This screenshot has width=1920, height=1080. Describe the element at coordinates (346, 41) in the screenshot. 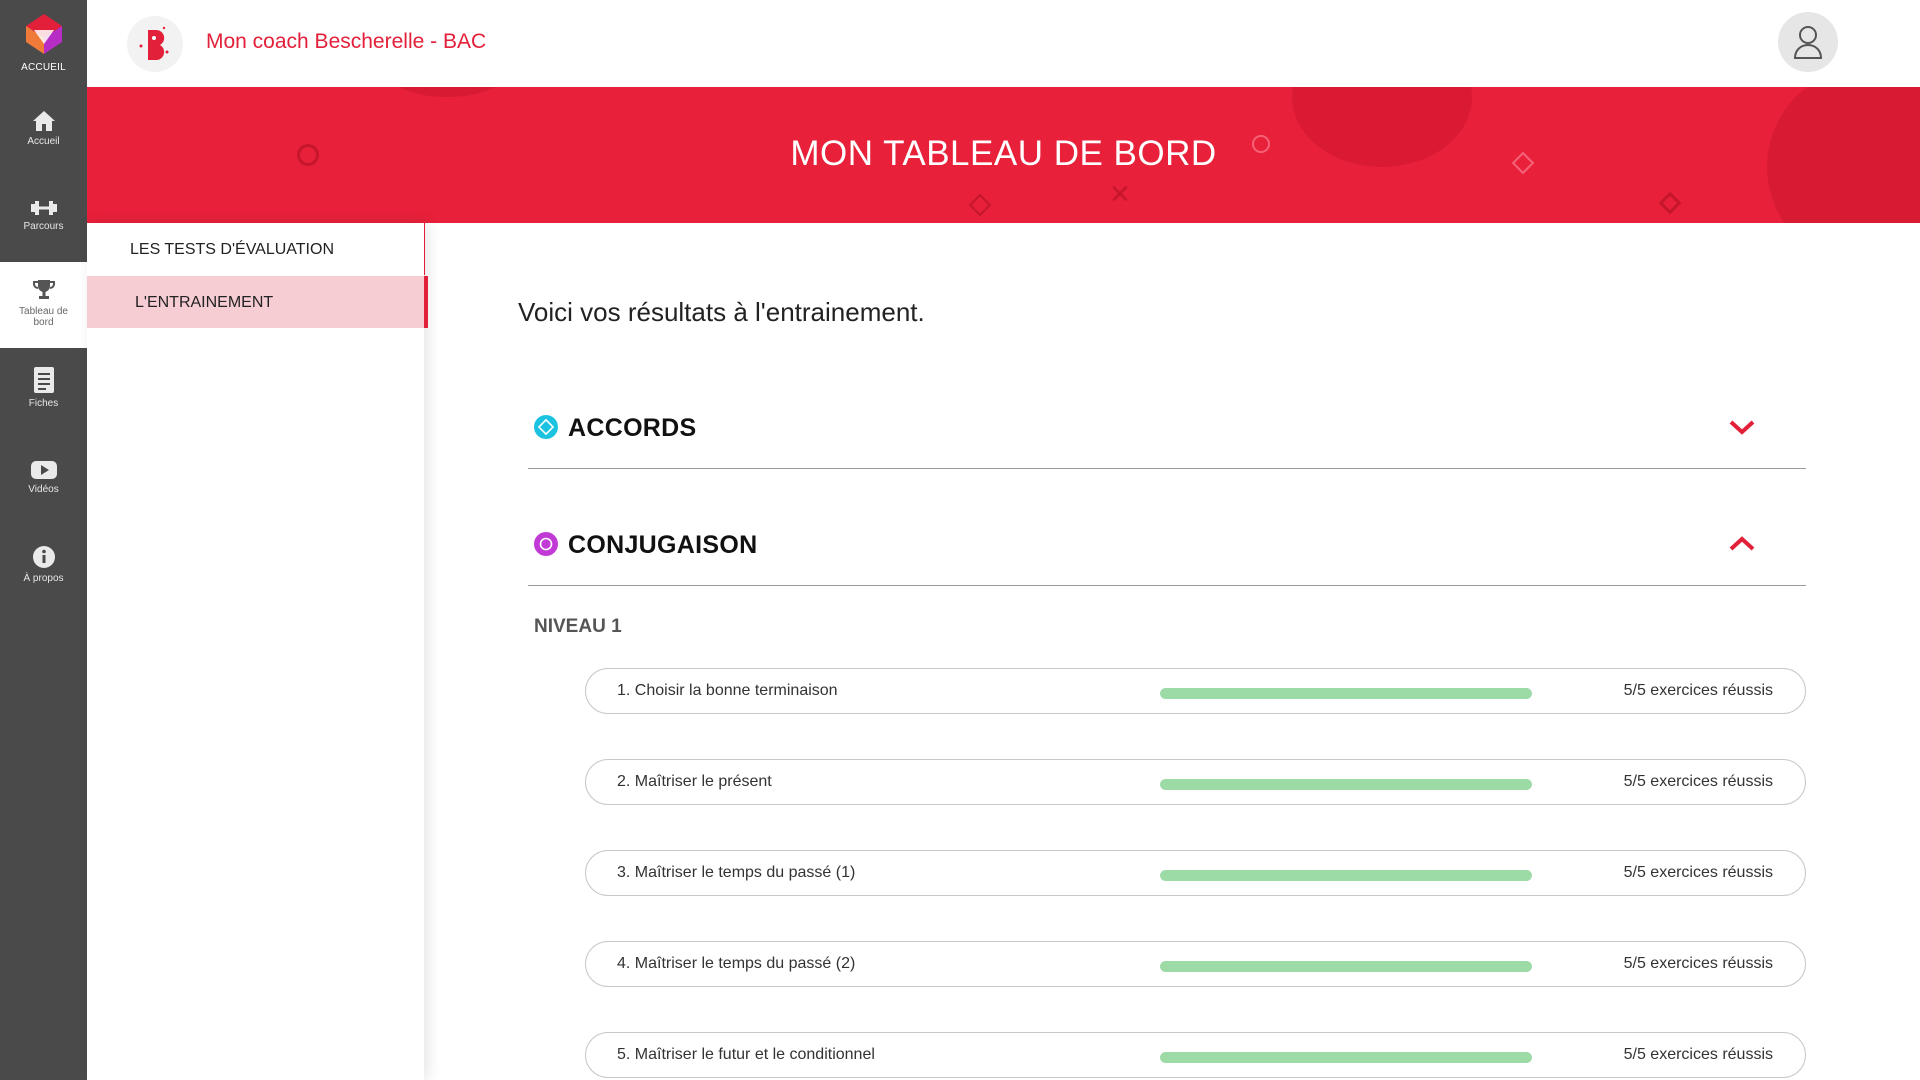

I see `app-title: Mon coach Bescherelle - BAC` at that location.